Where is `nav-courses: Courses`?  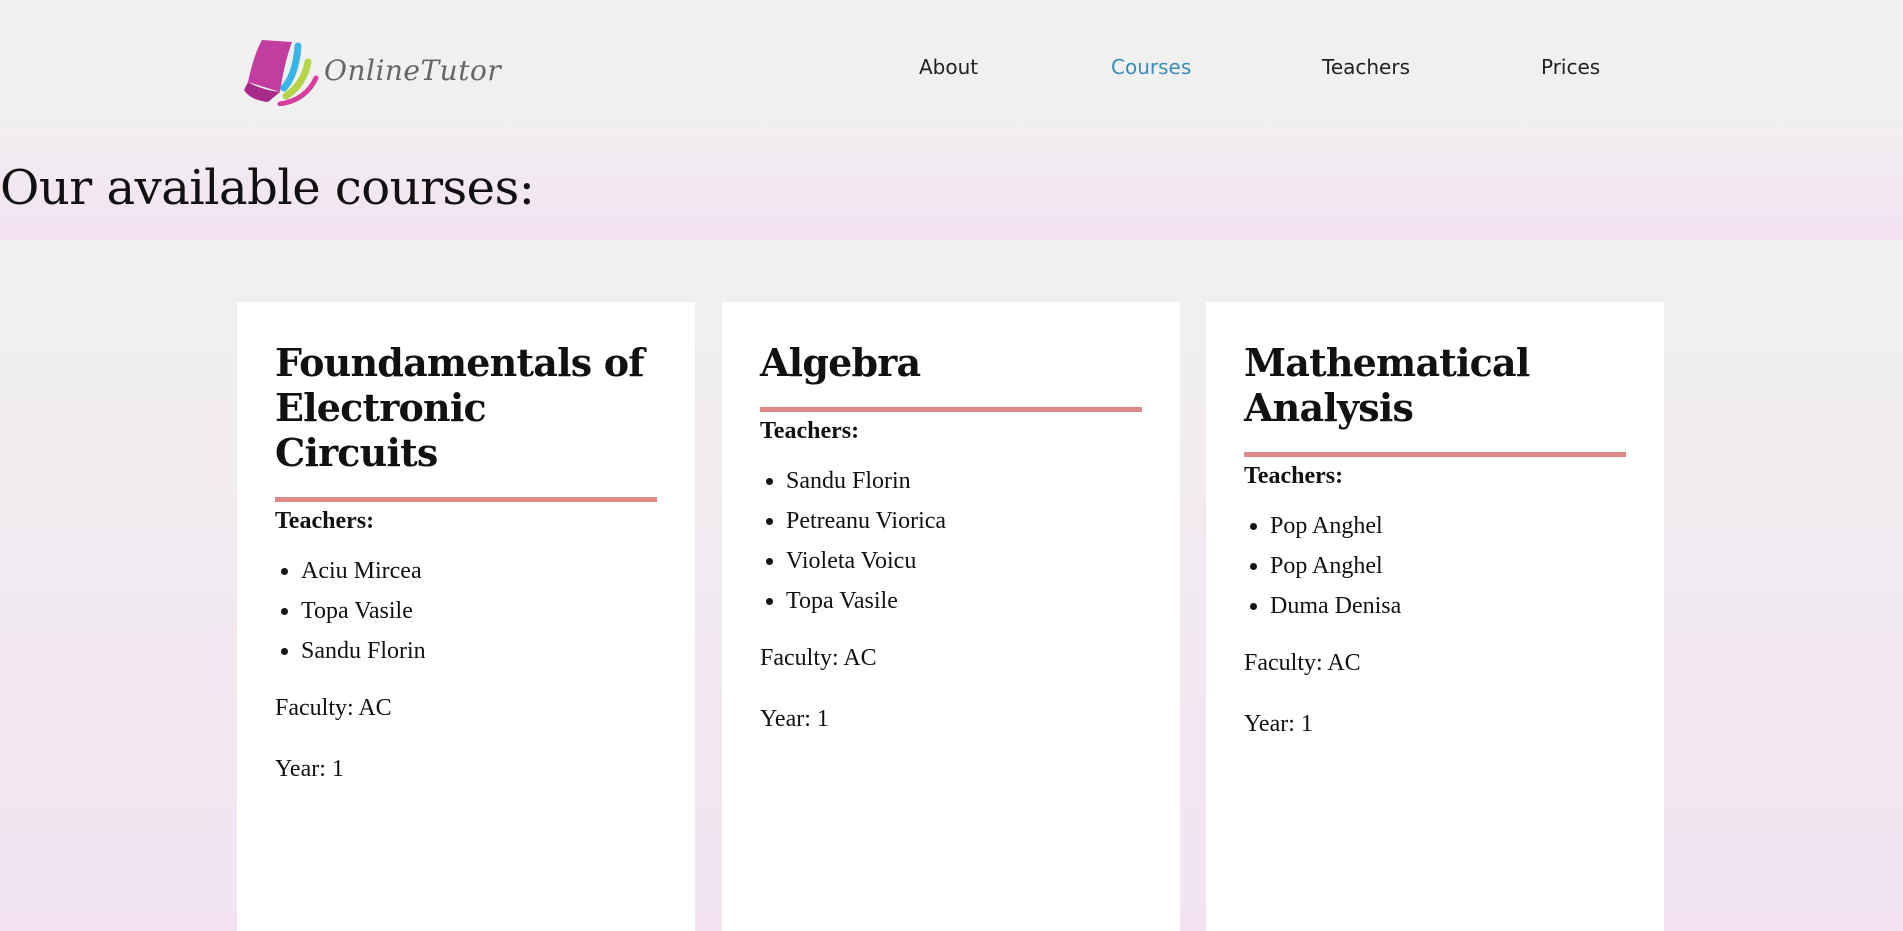 nav-courses: Courses is located at coordinates (1151, 67).